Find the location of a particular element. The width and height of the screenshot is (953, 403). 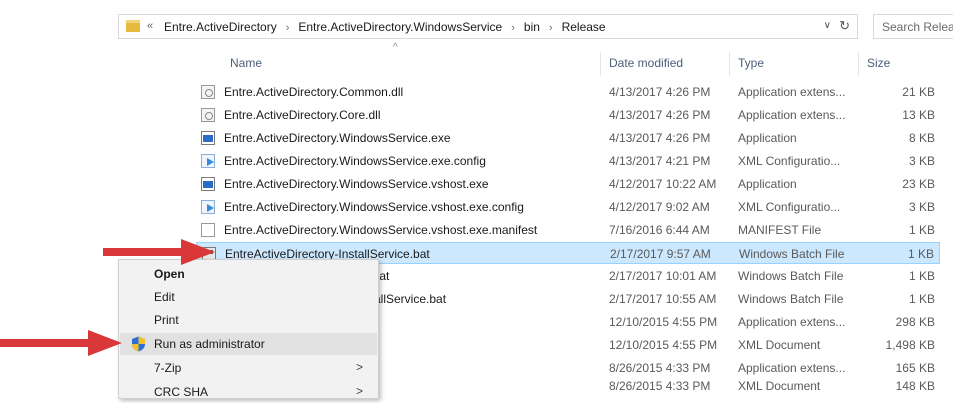

submenu-arrow-icon: > is located at coordinates (359, 367).